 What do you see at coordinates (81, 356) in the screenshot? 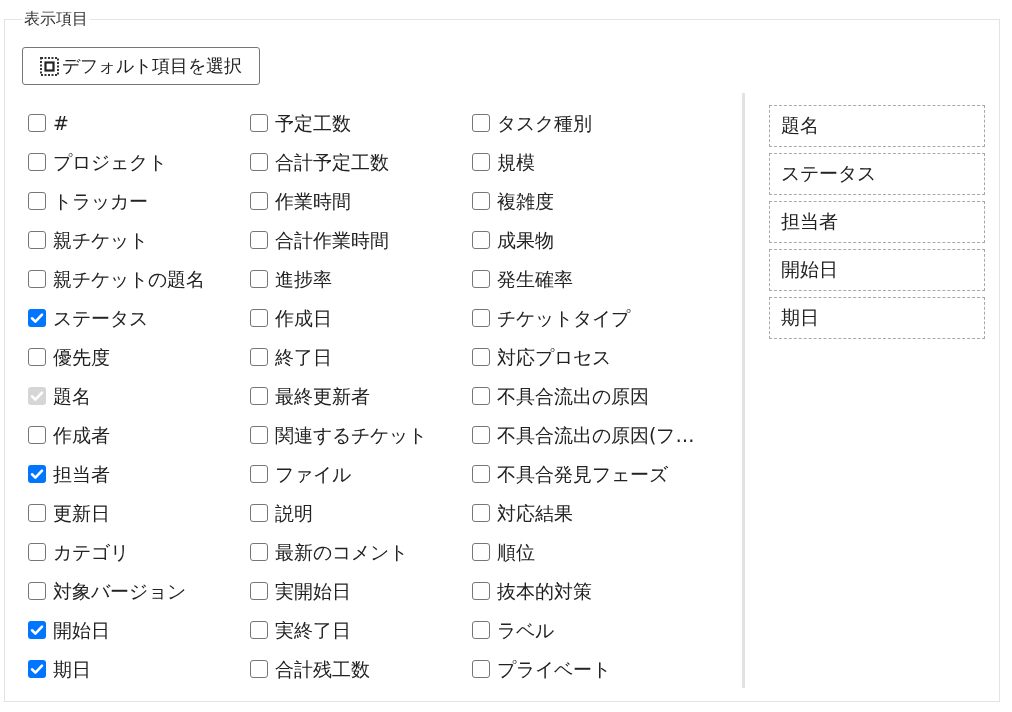
I see `checkbox-label: 優先度` at bounding box center [81, 356].